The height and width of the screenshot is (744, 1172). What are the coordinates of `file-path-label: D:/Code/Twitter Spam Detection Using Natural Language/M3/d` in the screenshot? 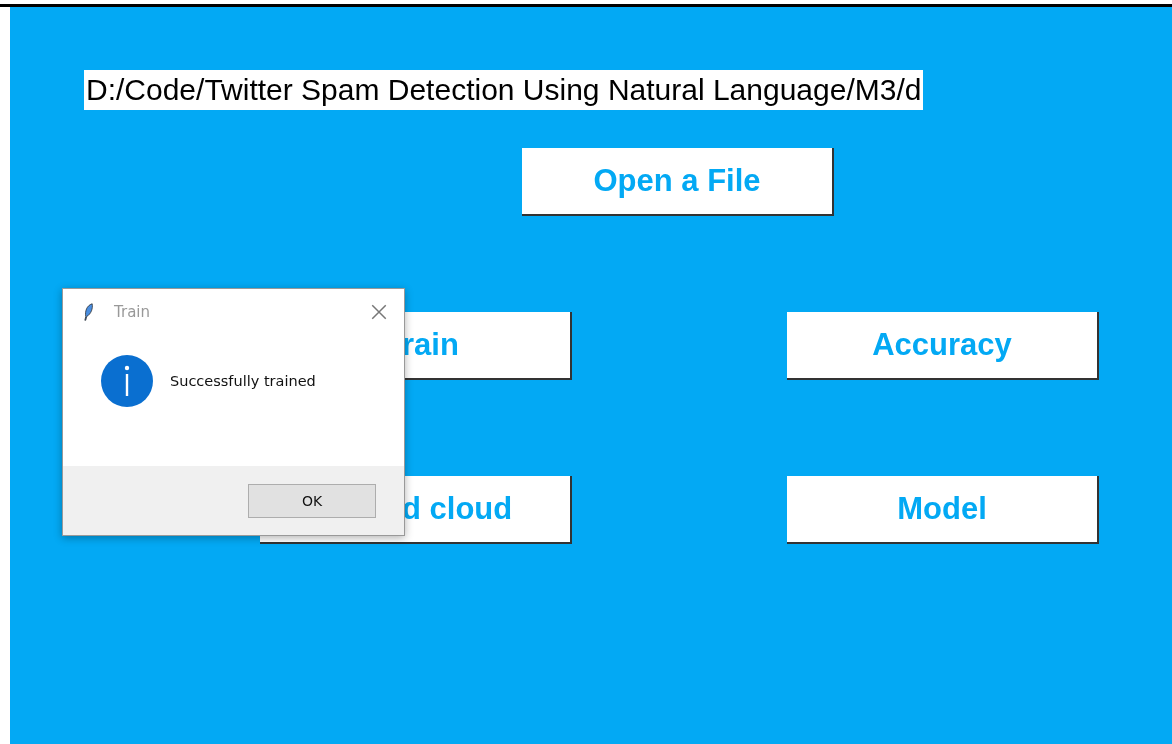 It's located at (504, 90).